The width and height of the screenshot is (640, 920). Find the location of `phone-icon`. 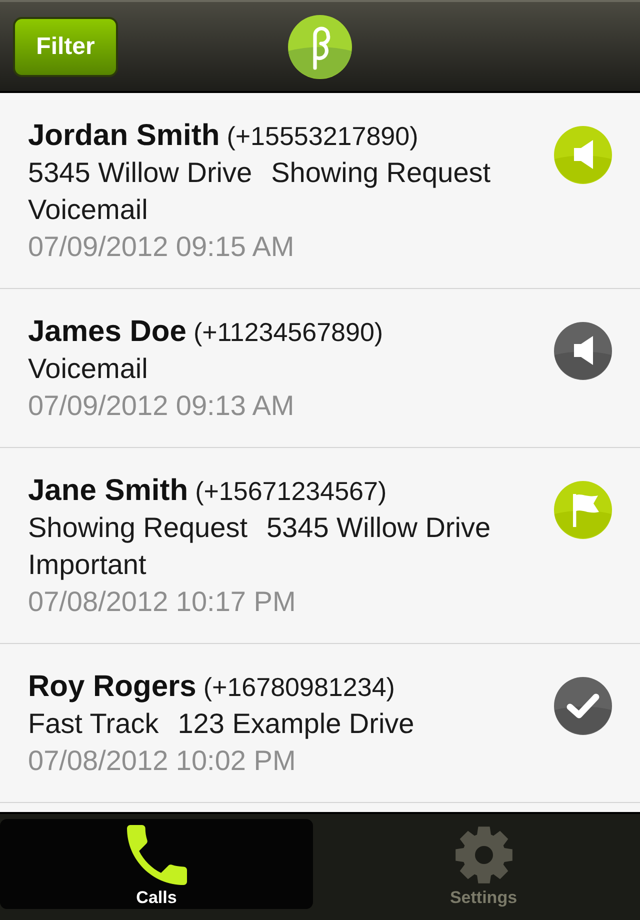

phone-icon is located at coordinates (156, 855).